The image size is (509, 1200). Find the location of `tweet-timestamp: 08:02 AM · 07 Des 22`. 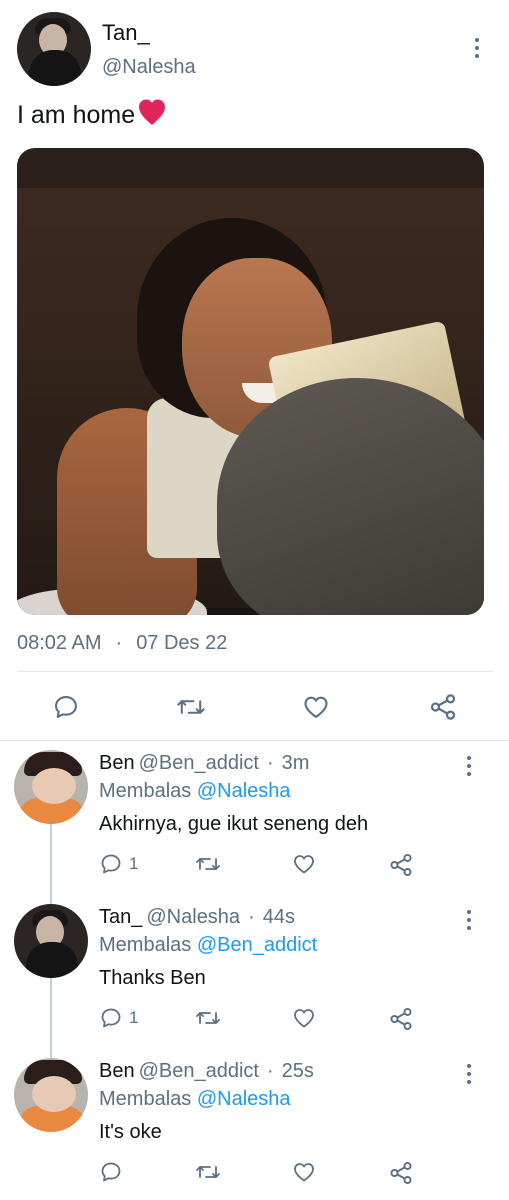

tweet-timestamp: 08:02 AM · 07 Des 22 is located at coordinates (122, 643).